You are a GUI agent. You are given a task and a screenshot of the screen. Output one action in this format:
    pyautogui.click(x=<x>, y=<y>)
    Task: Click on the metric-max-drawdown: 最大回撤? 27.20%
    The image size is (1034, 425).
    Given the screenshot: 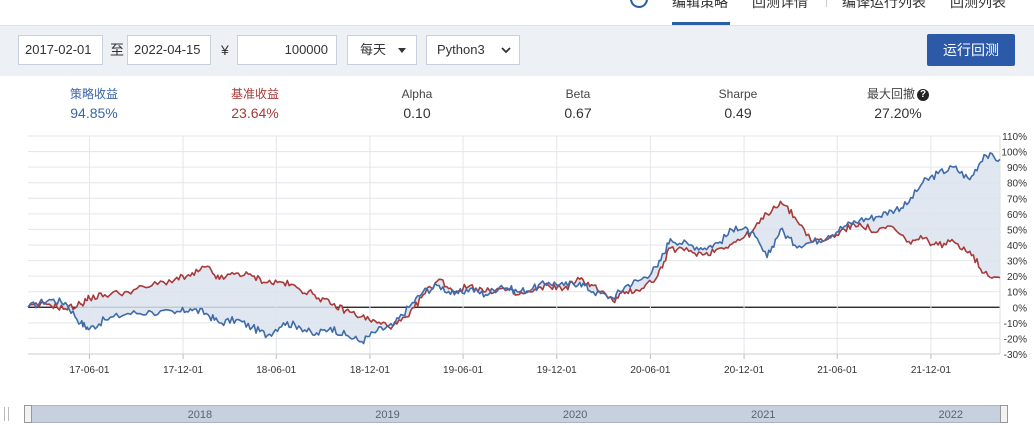 What is the action you would take?
    pyautogui.click(x=898, y=104)
    